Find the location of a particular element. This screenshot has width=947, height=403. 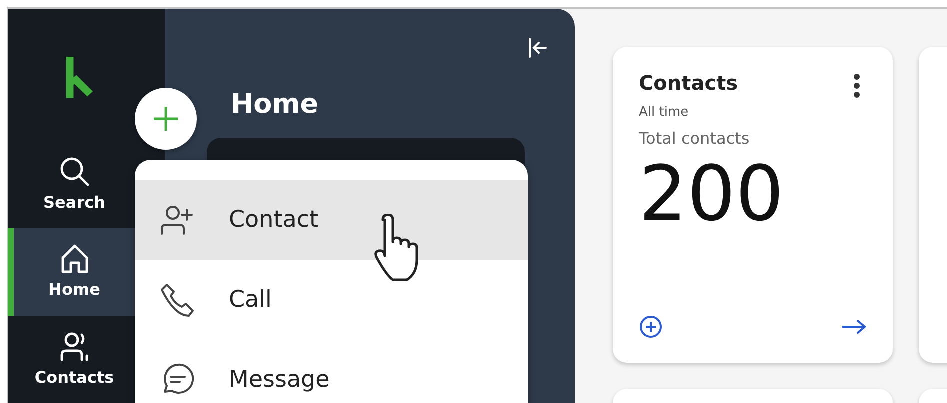

menu-item: Message is located at coordinates (331, 371).